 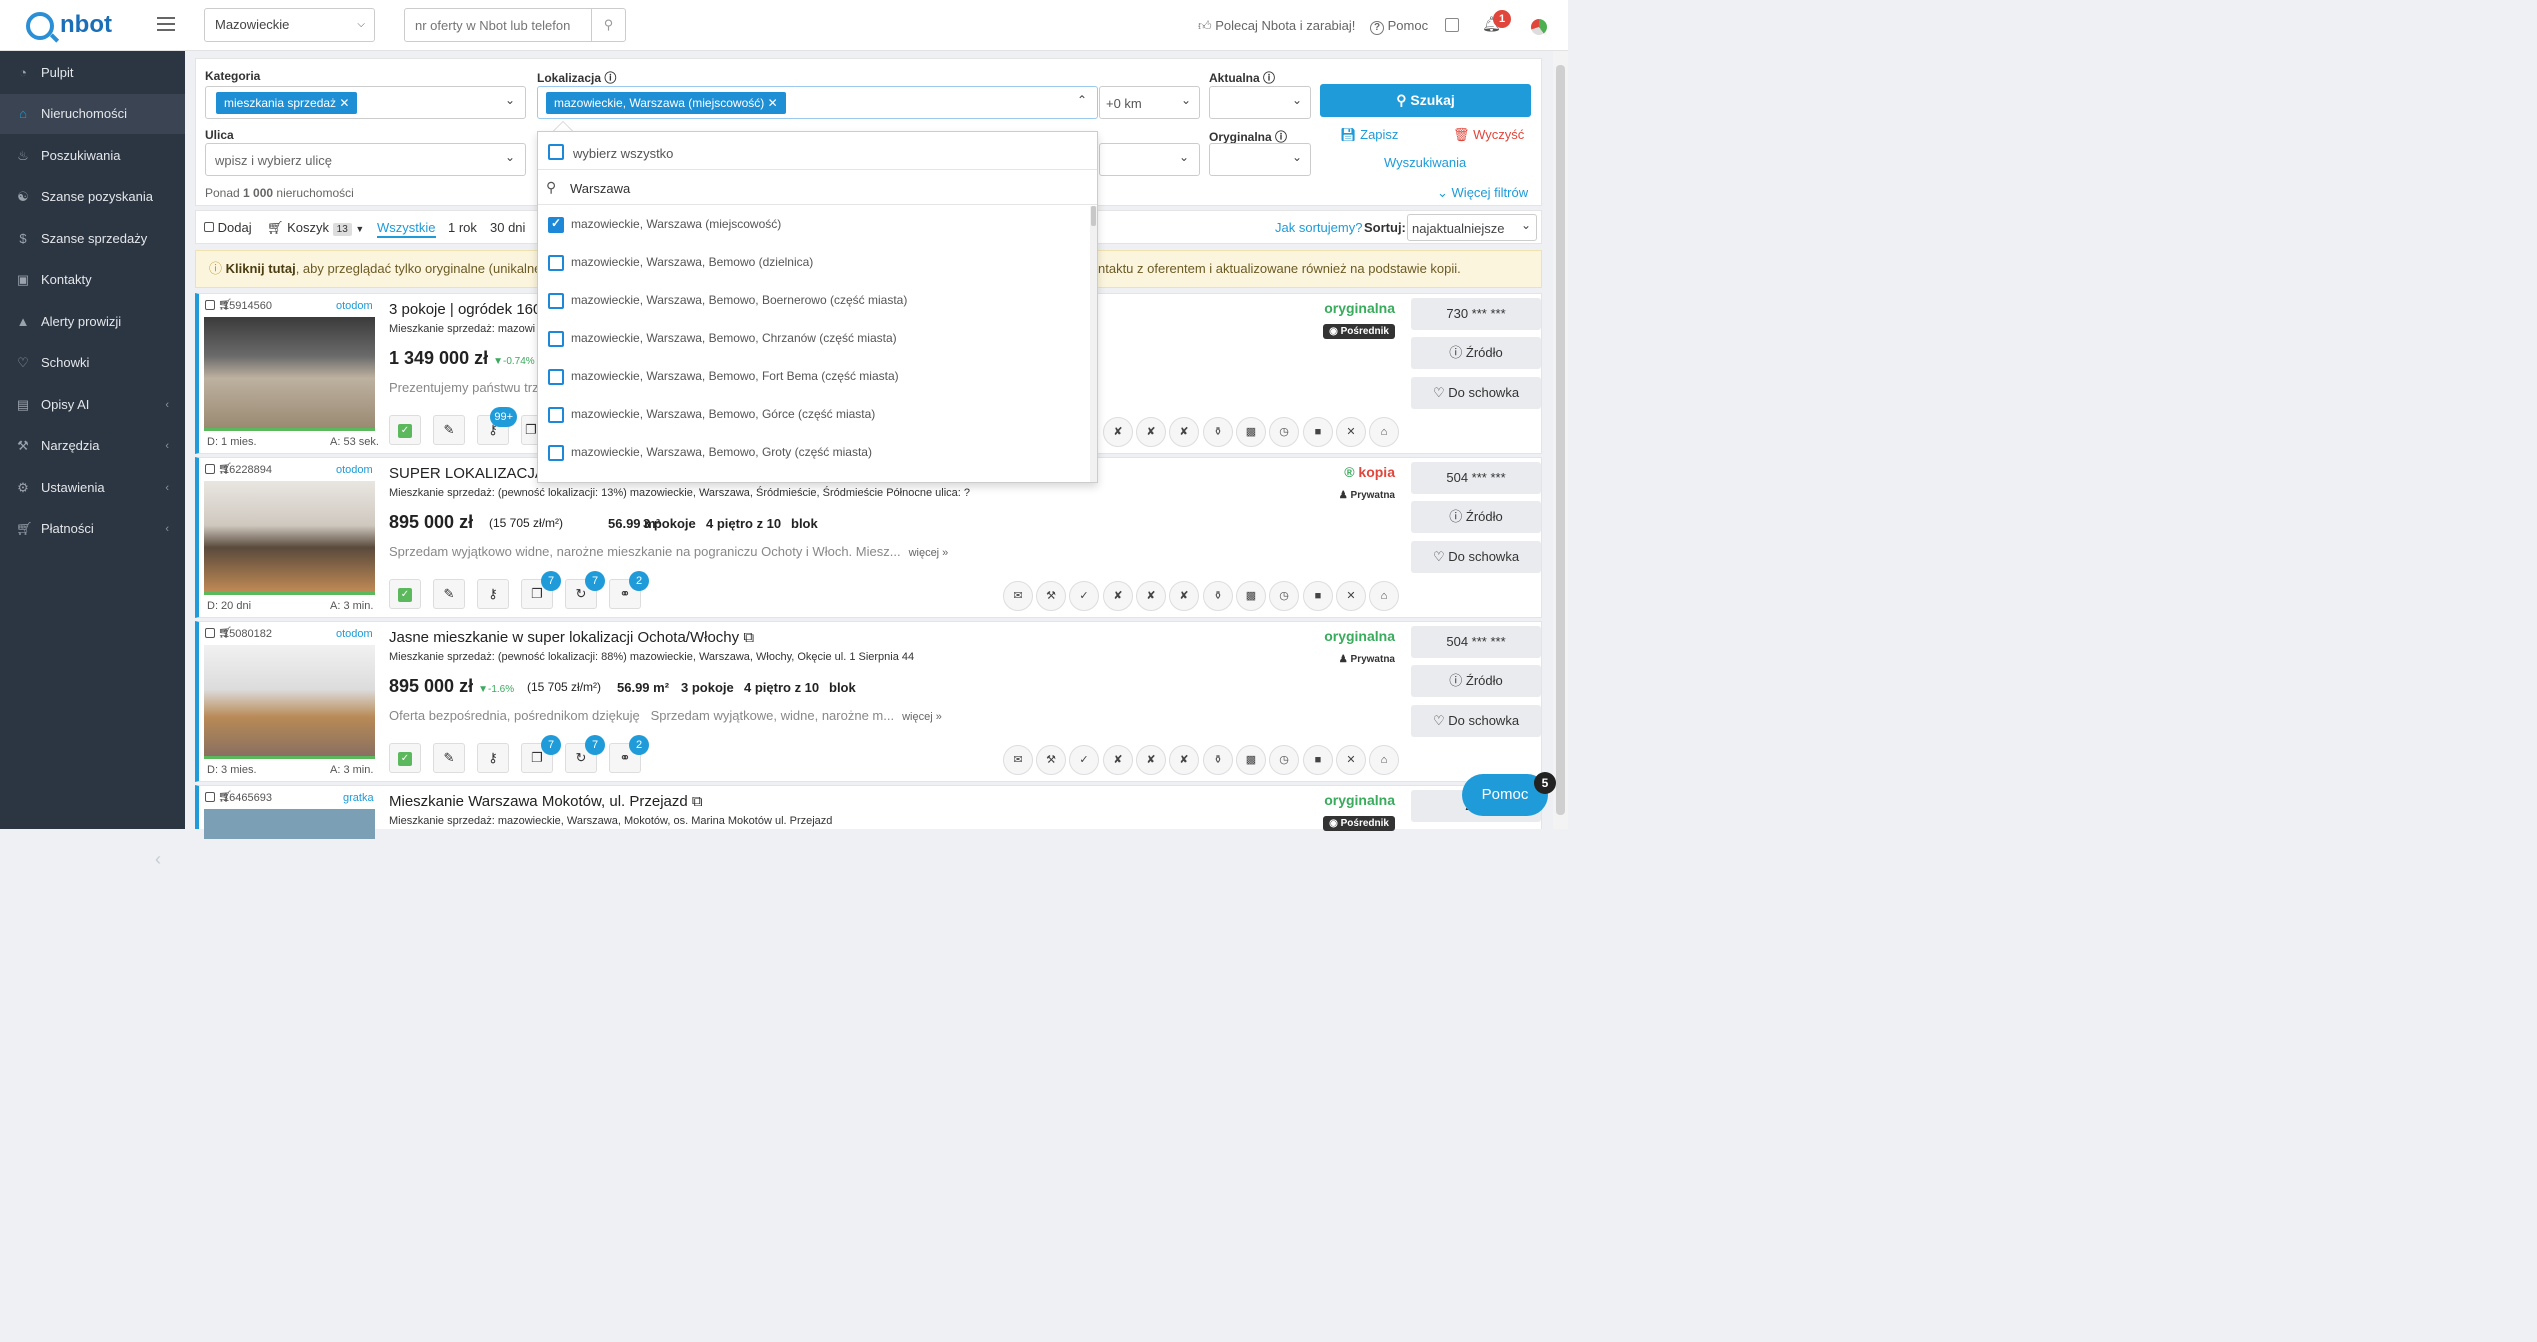 What do you see at coordinates (608, 25) in the screenshot?
I see `search-icon: ⚲` at bounding box center [608, 25].